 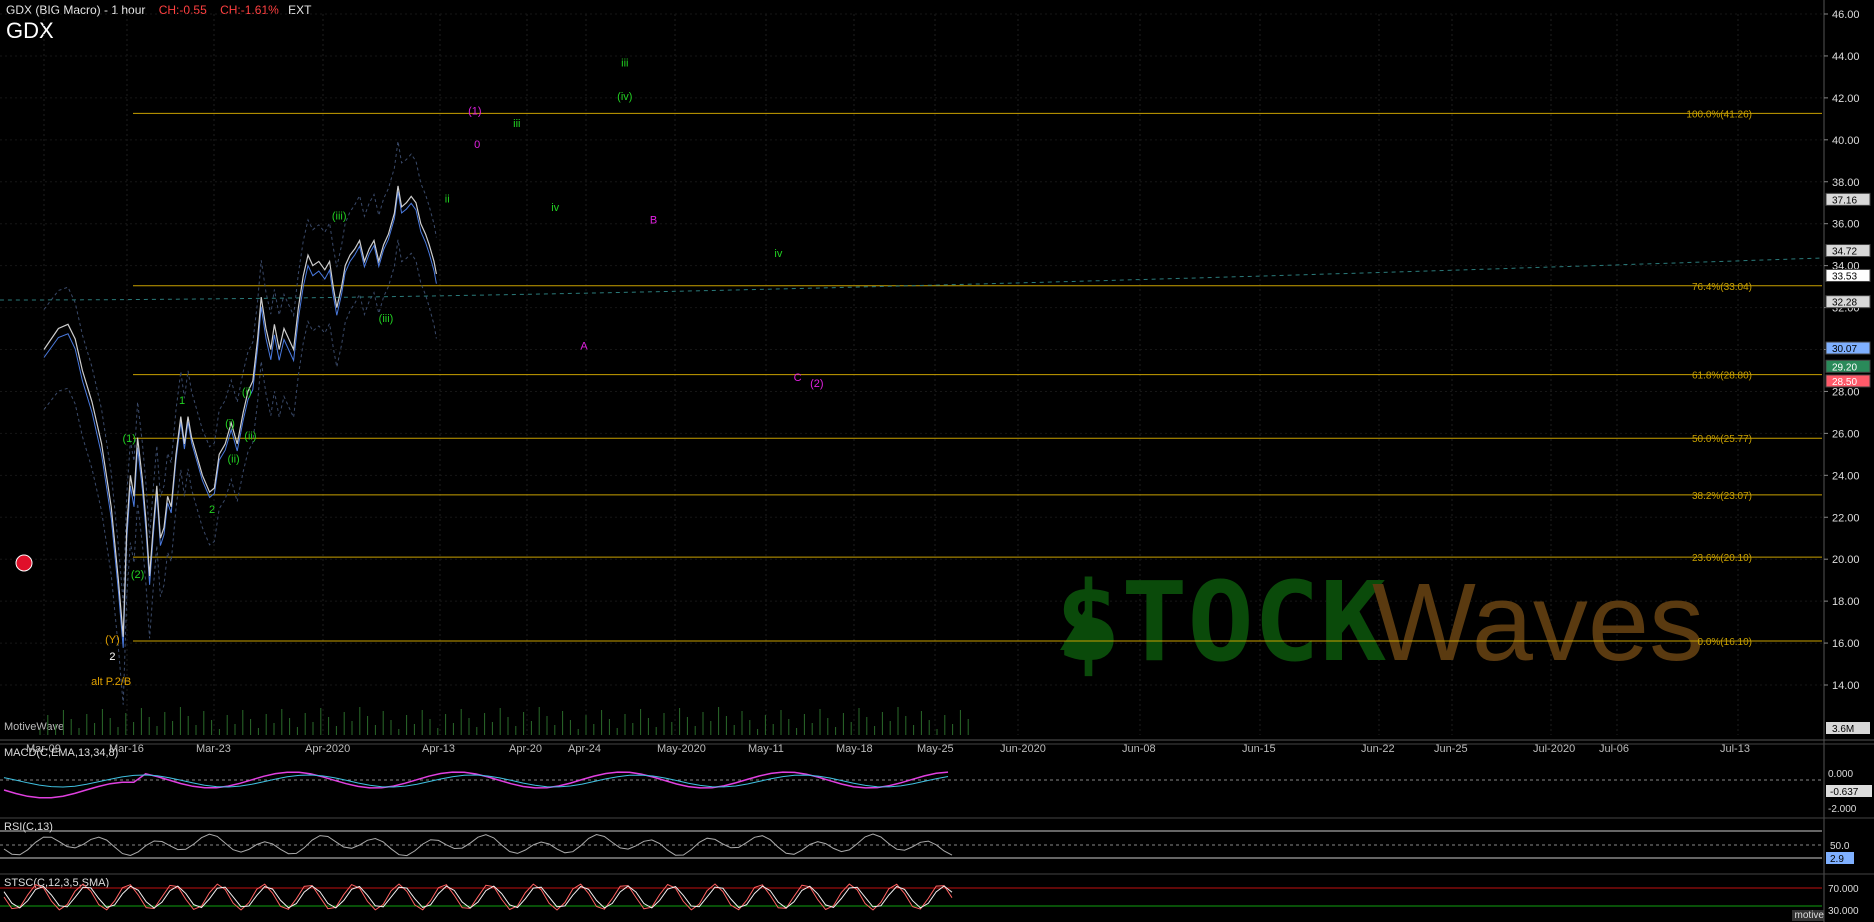 I want to click on wave-label: (Y), so click(x=112, y=640).